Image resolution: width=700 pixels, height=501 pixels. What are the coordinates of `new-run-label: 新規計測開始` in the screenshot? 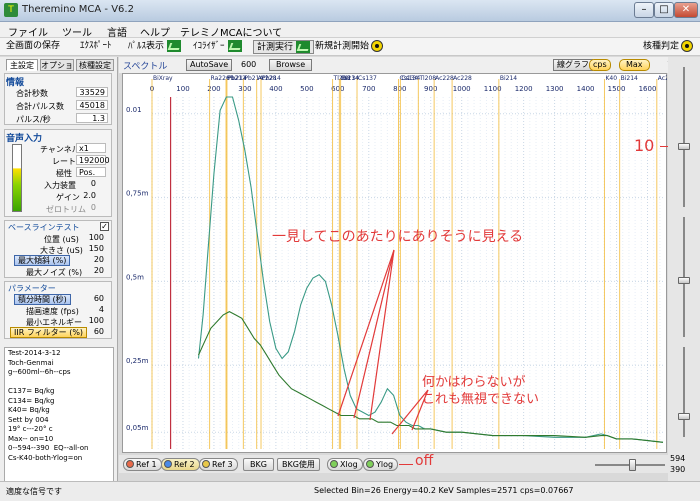 It's located at (342, 46).